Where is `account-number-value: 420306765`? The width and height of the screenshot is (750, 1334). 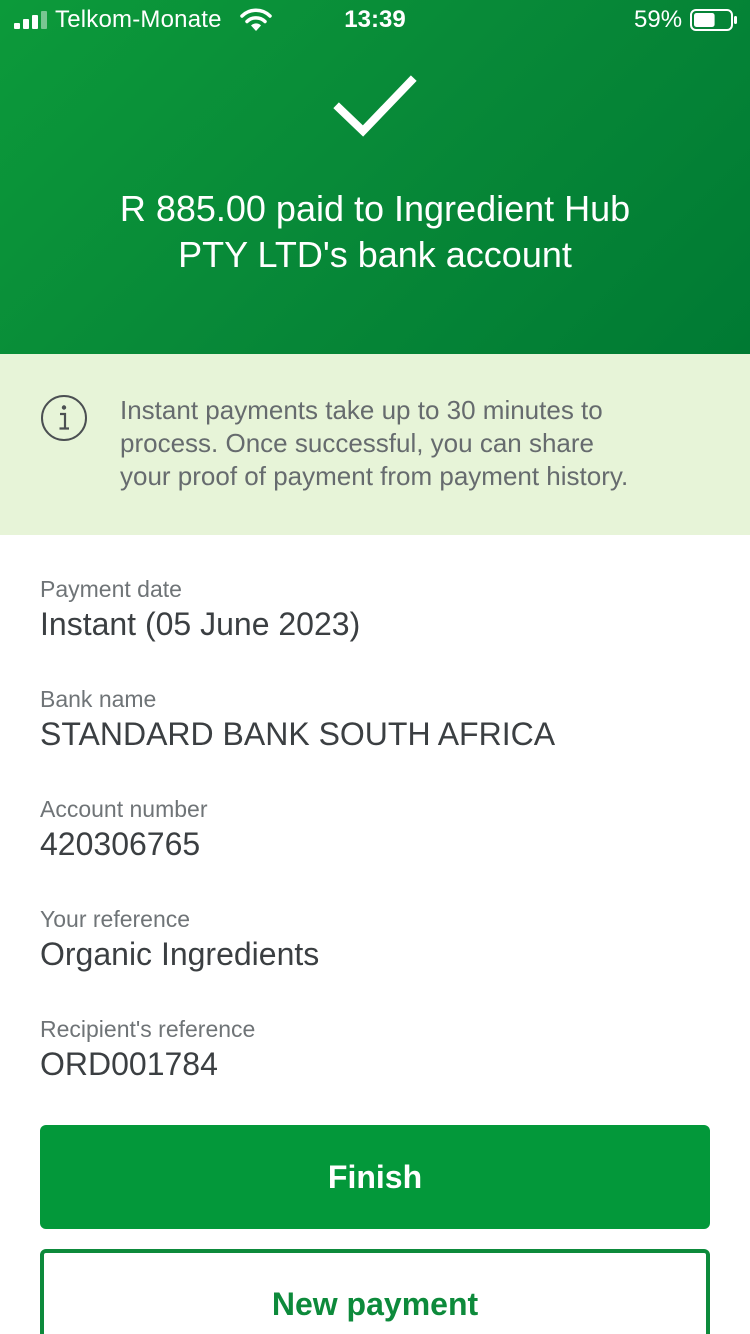
account-number-value: 420306765 is located at coordinates (120, 844).